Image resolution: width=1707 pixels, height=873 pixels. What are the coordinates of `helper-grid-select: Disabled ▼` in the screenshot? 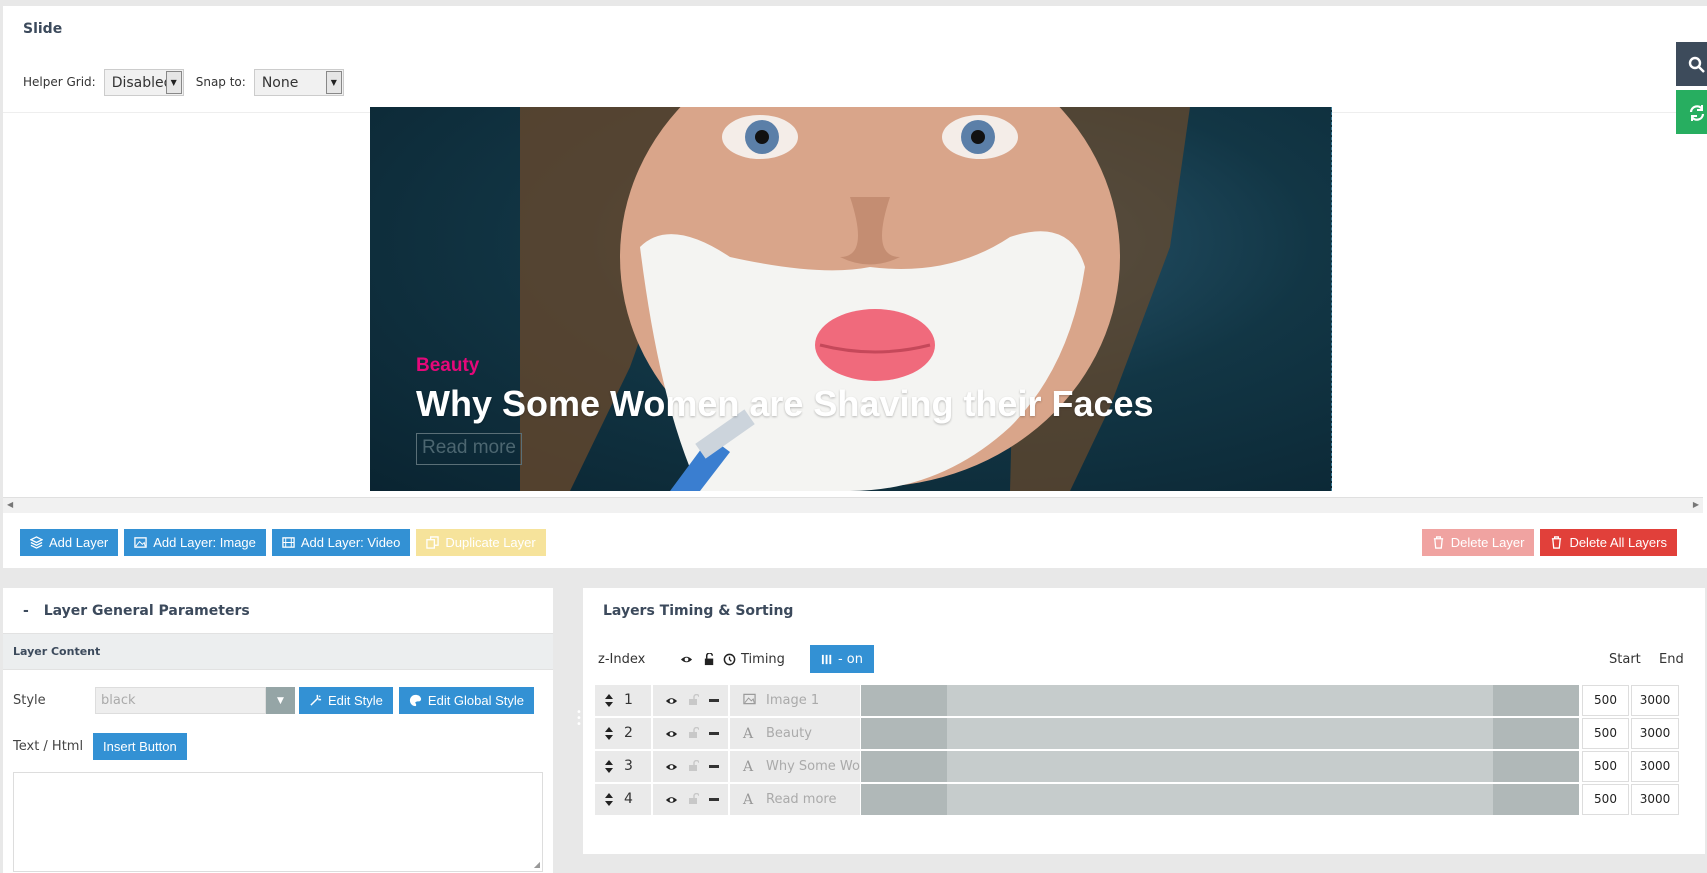 It's located at (143, 82).